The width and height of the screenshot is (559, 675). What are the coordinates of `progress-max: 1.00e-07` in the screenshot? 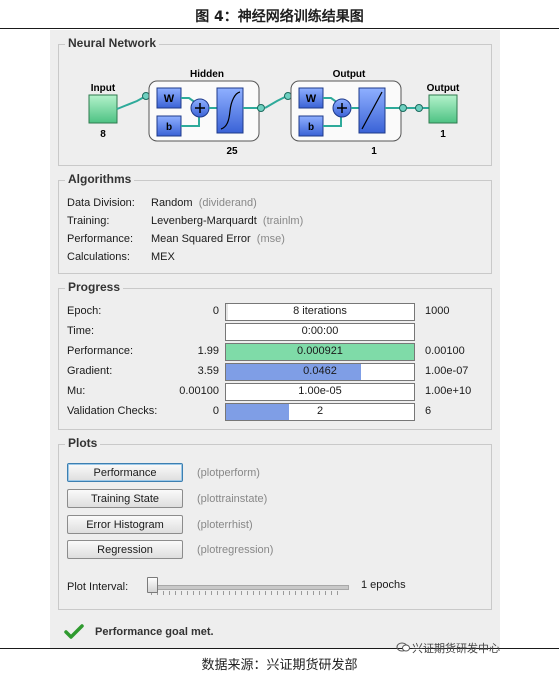 It's located at (447, 371).